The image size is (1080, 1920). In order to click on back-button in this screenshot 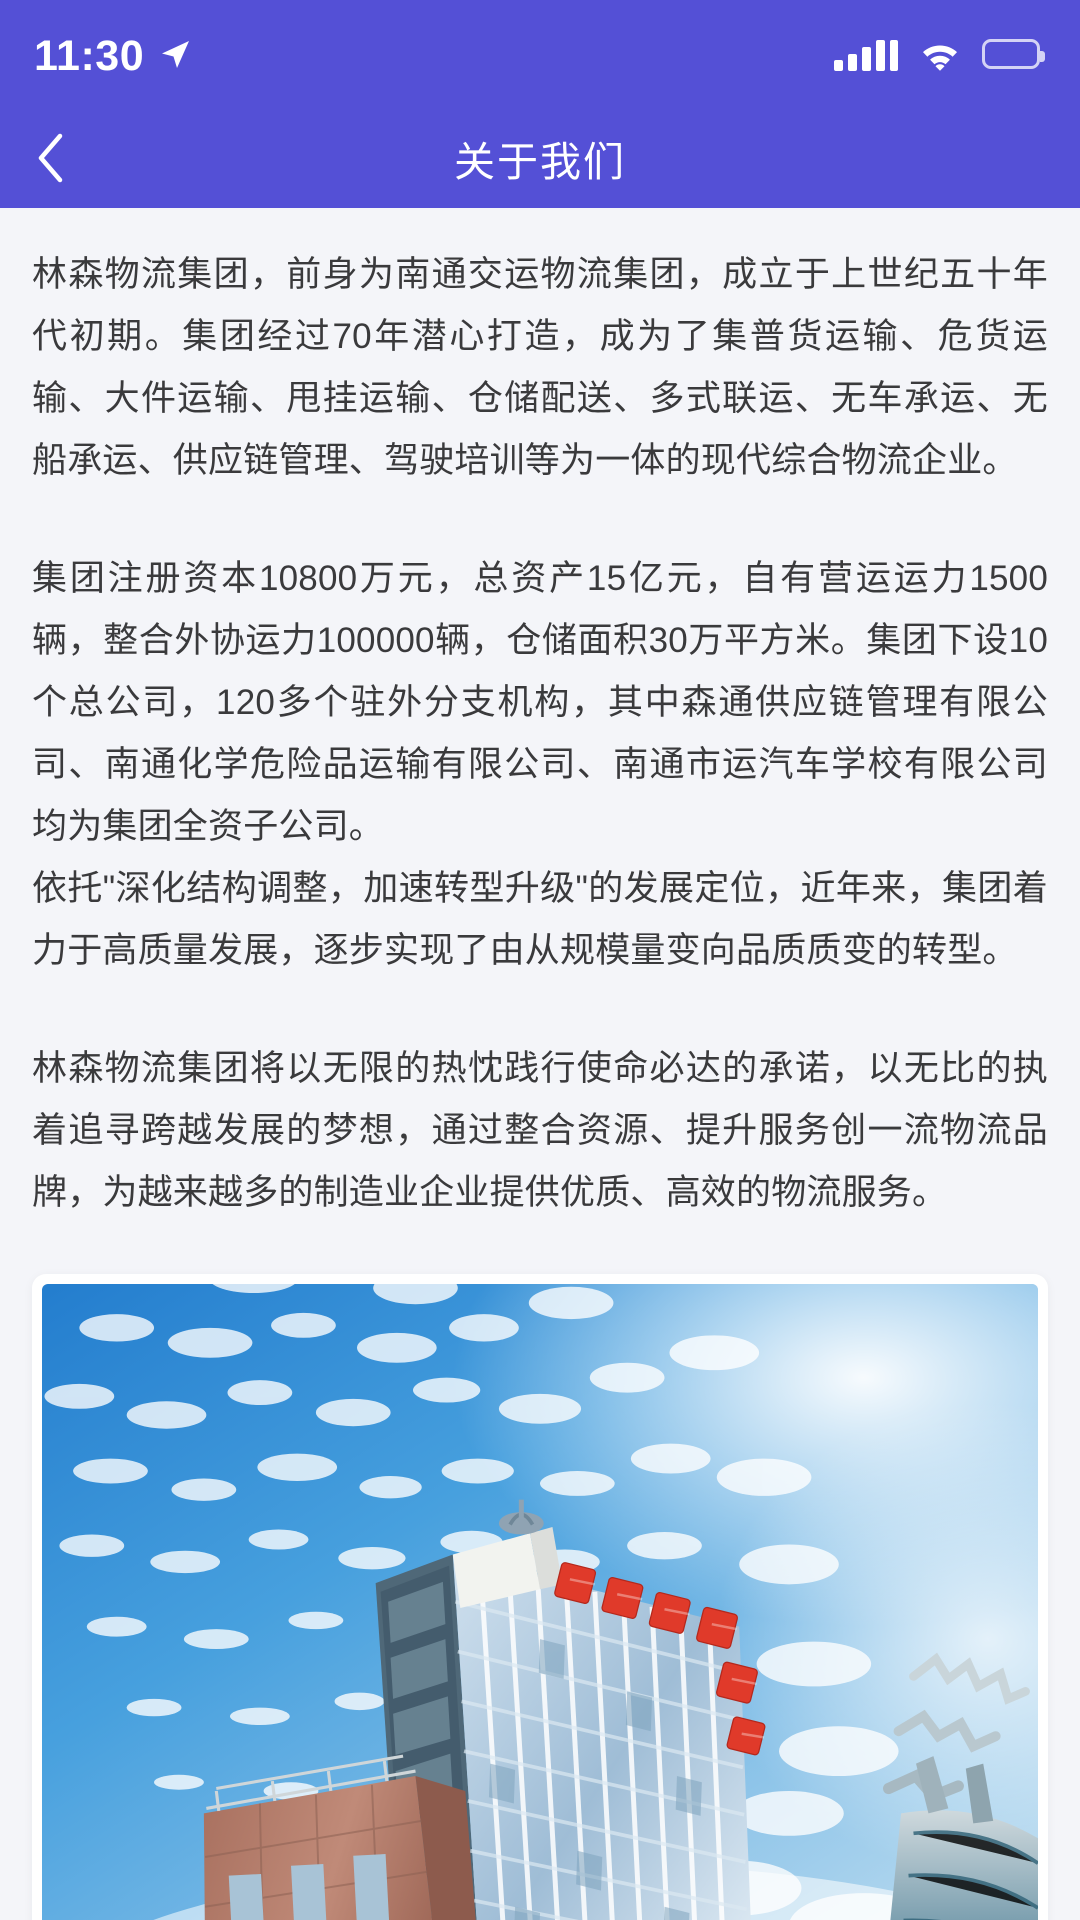, I will do `click(50, 158)`.